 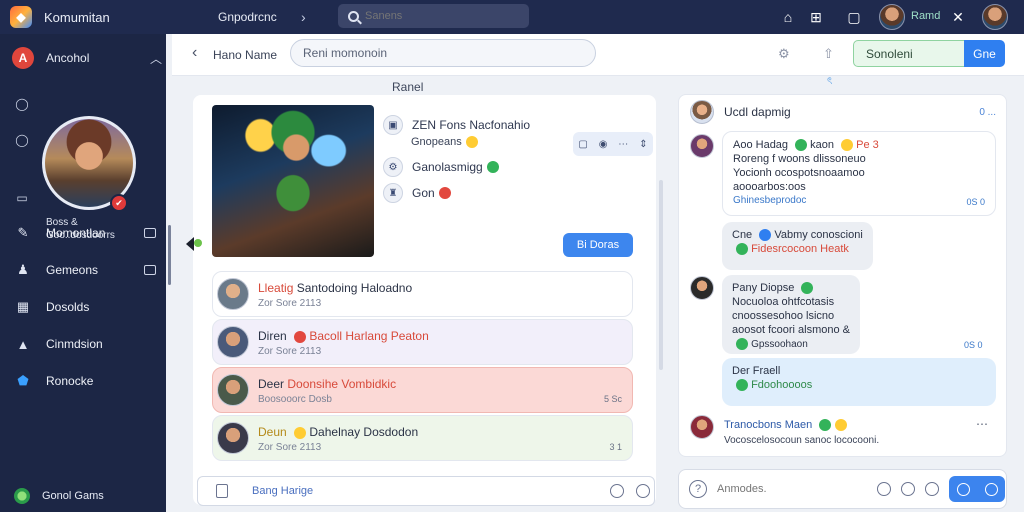 What do you see at coordinates (830, 81) in the screenshot?
I see `thread-indicator: ৎ` at bounding box center [830, 81].